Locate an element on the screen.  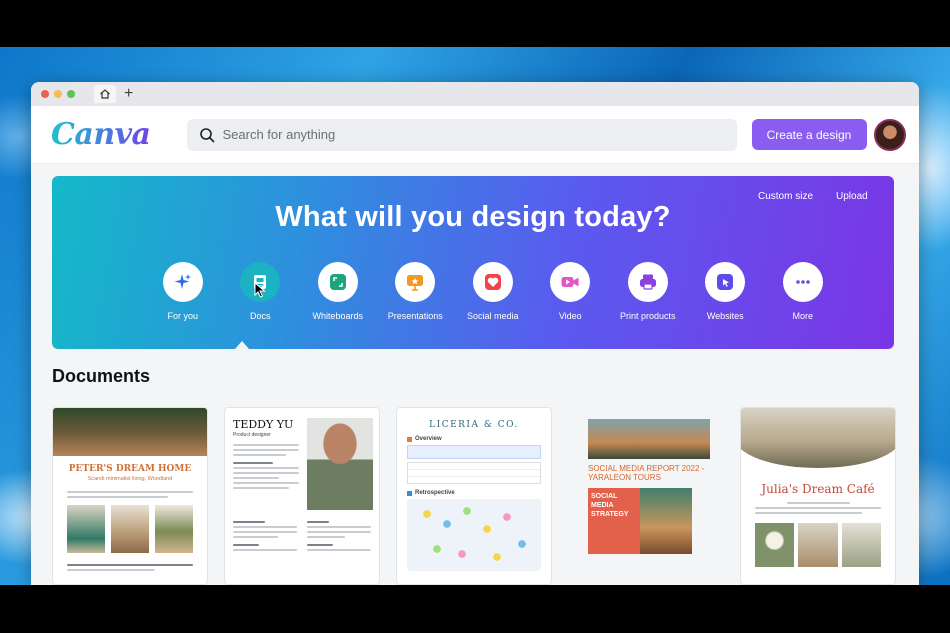
category-more: More is located at coordinates (803, 291).